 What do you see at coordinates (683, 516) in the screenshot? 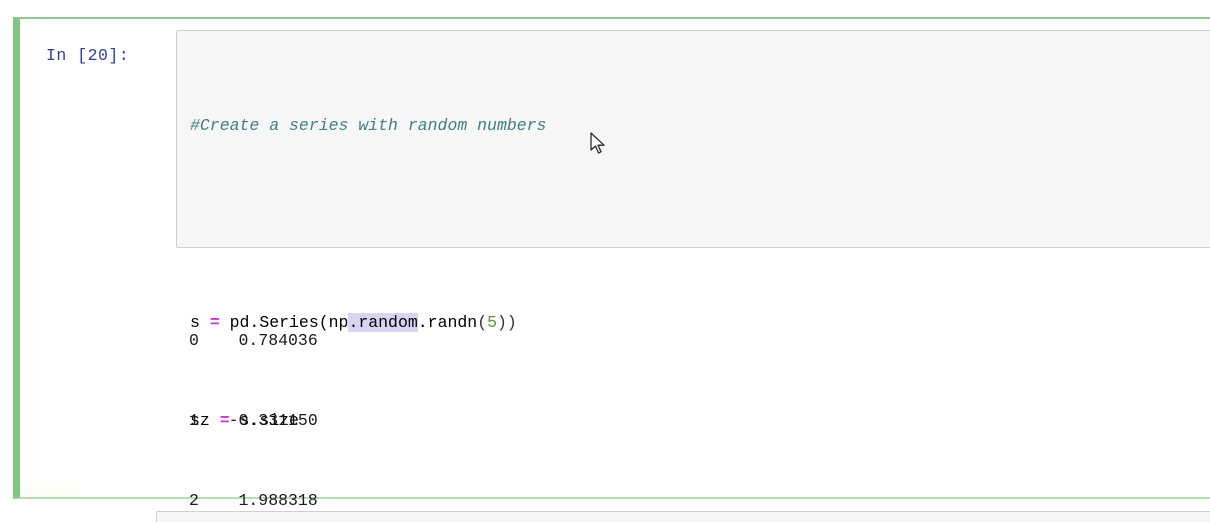
I see `next-code-input-area` at bounding box center [683, 516].